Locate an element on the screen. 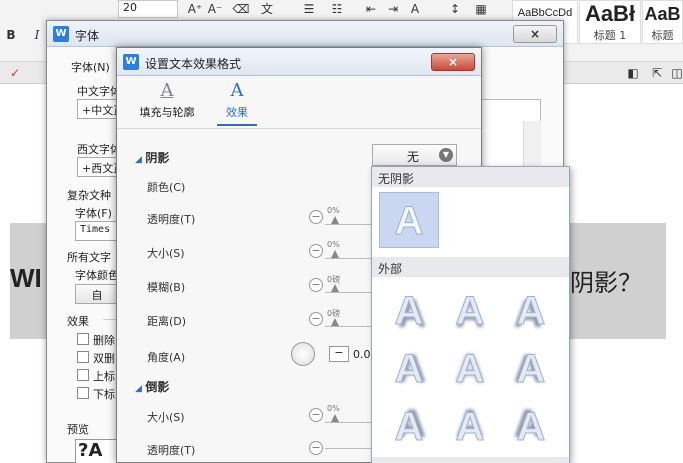 This screenshot has height=463, width=683. transparency-slider-thumb is located at coordinates (335, 220).